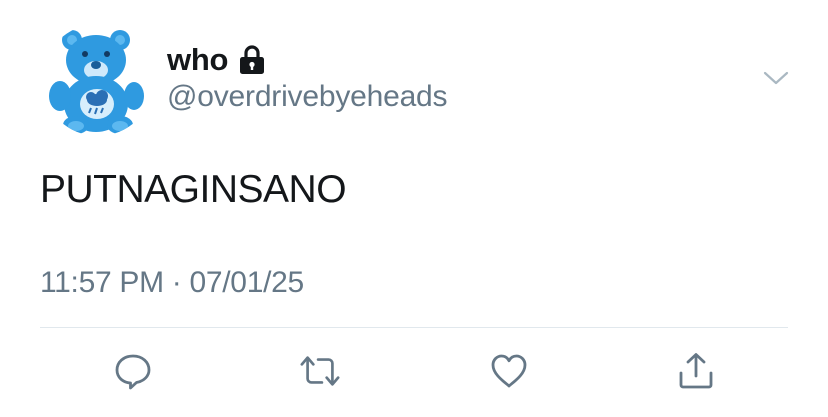  What do you see at coordinates (247, 282) in the screenshot?
I see `tweet-date: 07/01/25` at bounding box center [247, 282].